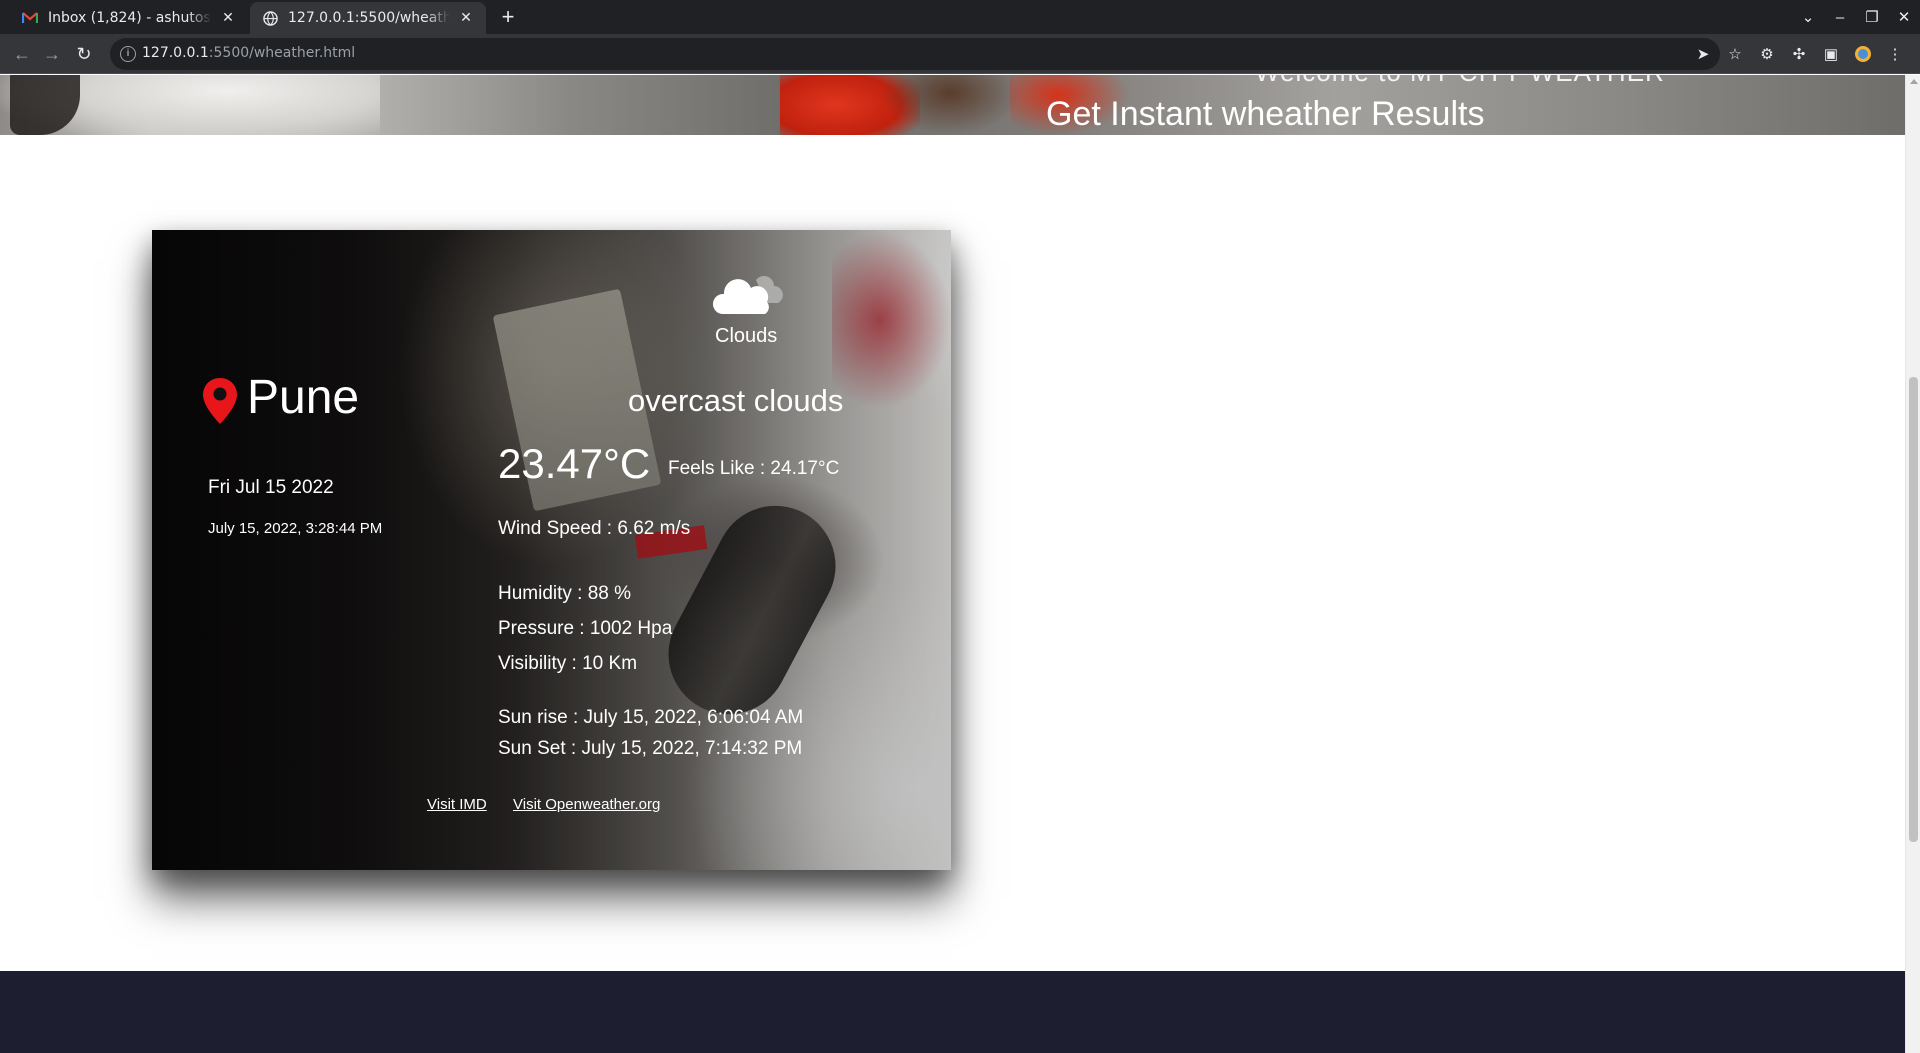 The width and height of the screenshot is (1920, 1053). What do you see at coordinates (1863, 54) in the screenshot?
I see `avatar` at bounding box center [1863, 54].